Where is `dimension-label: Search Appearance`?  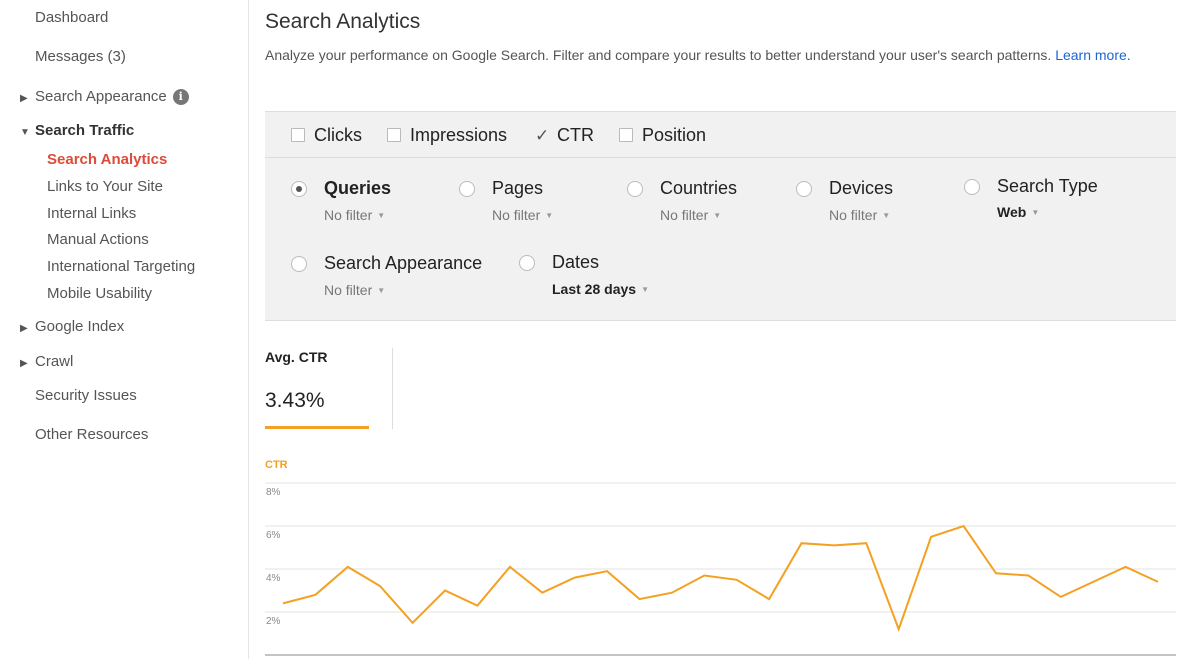 dimension-label: Search Appearance is located at coordinates (403, 263).